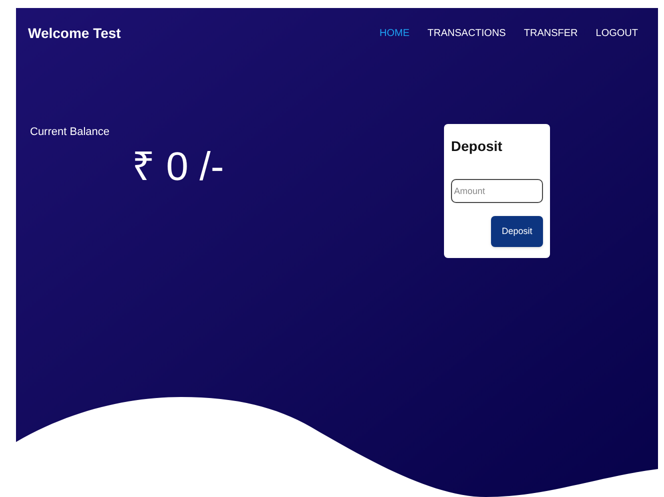 Image resolution: width=664 pixels, height=497 pixels. I want to click on balance-amount: ₹ 0 /-, so click(178, 166).